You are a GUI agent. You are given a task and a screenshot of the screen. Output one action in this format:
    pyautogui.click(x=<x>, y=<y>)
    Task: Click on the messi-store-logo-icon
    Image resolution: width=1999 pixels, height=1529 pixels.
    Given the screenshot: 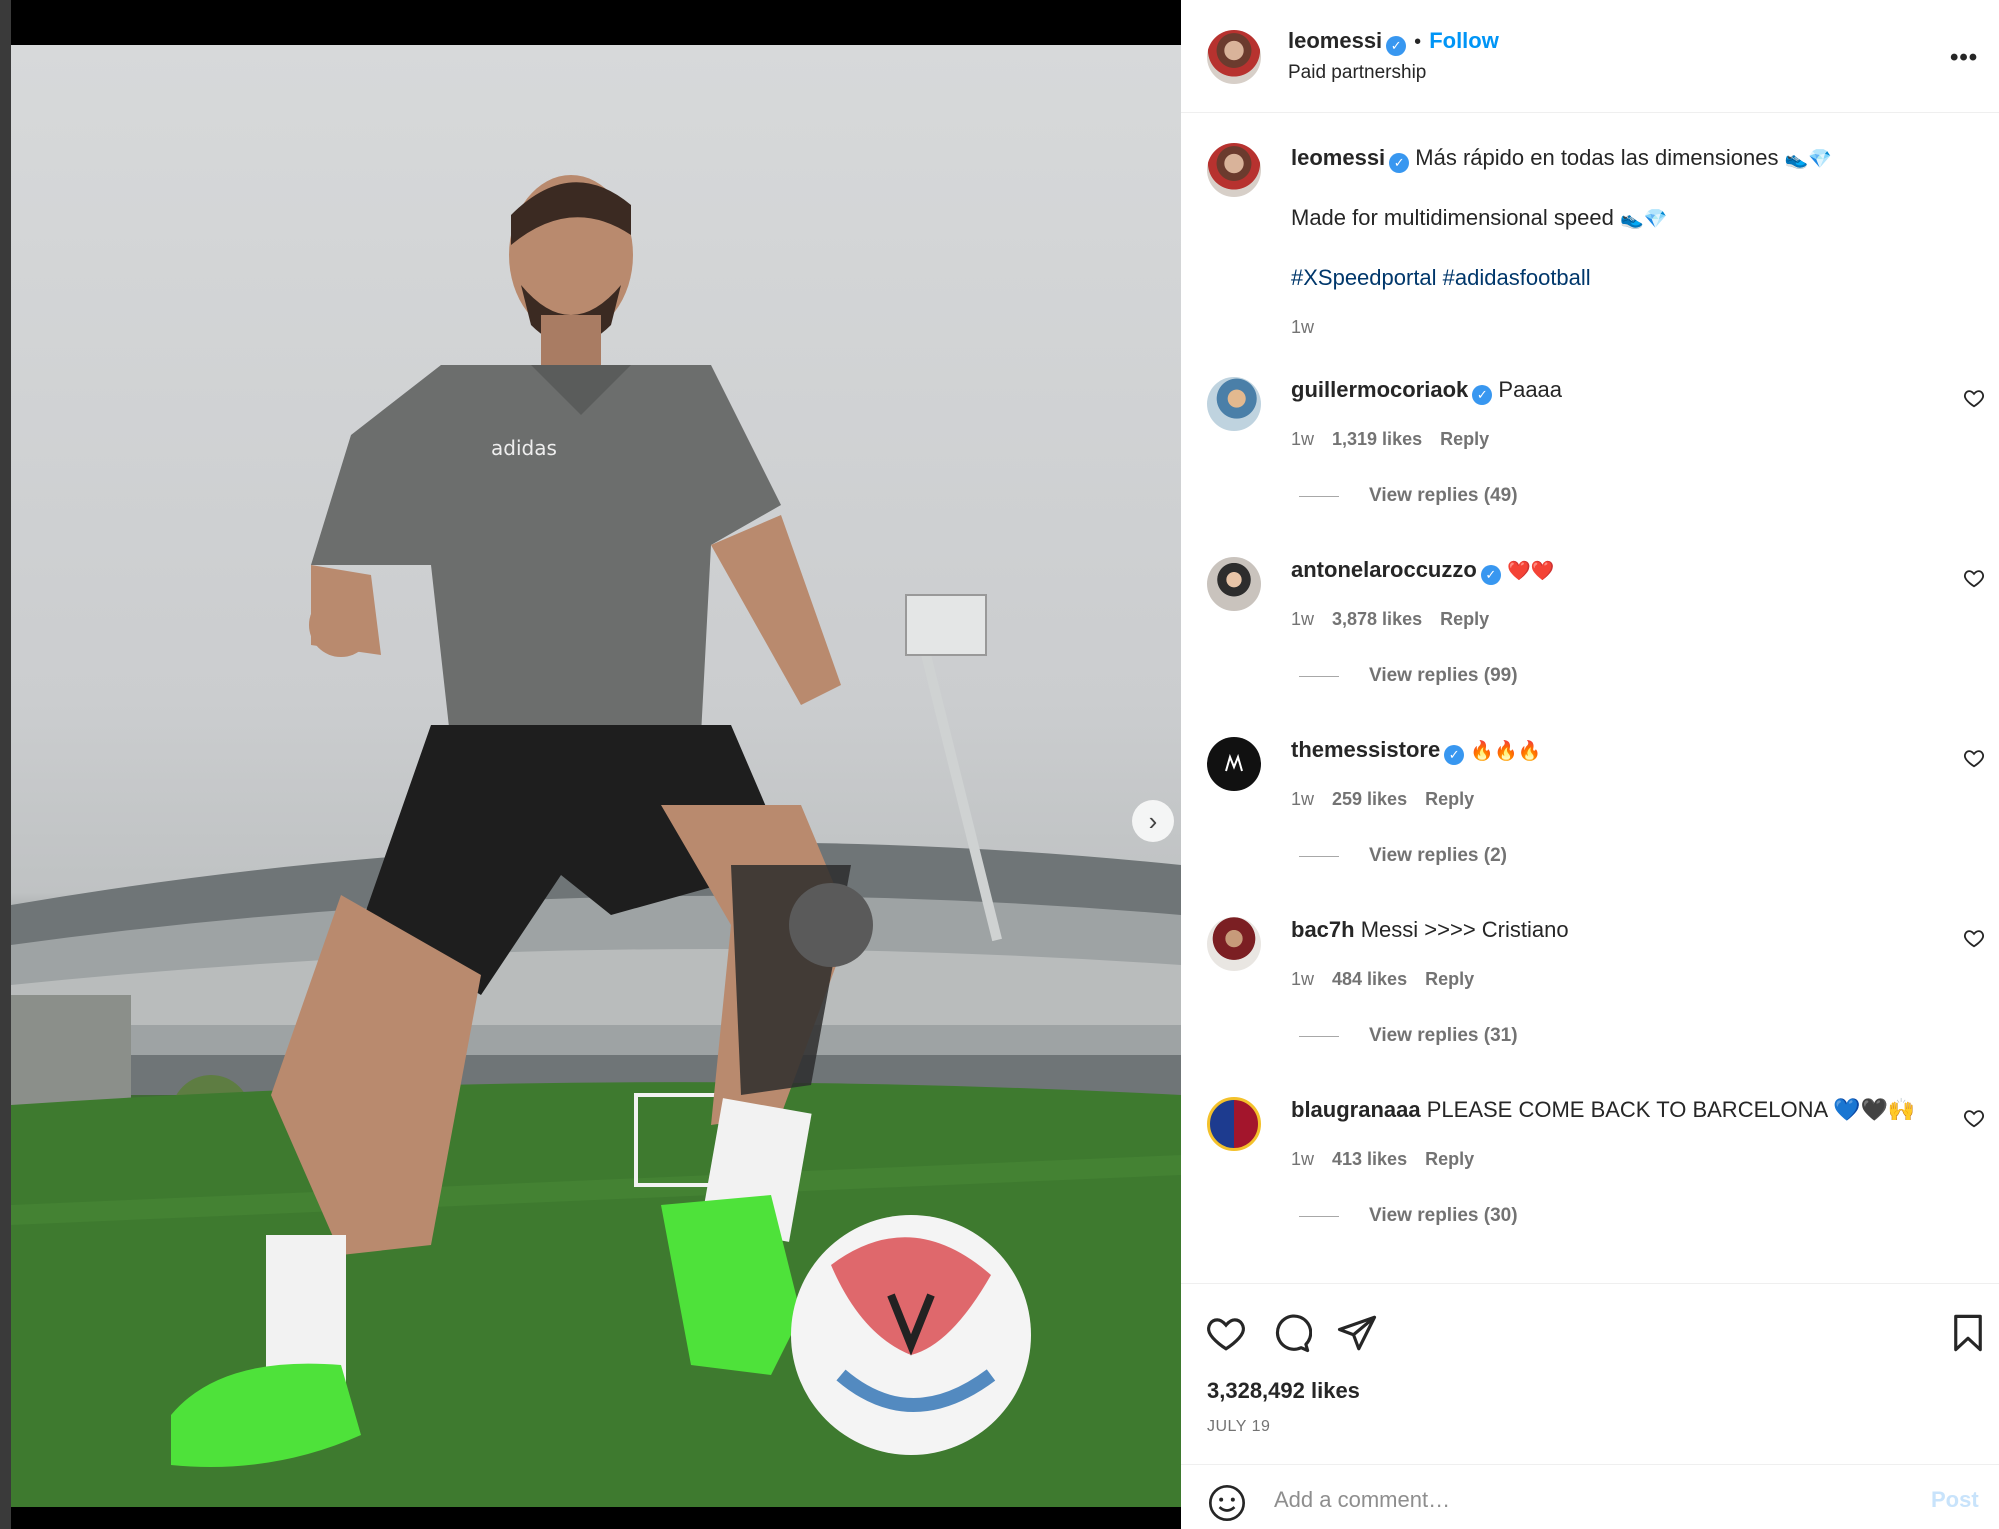 What is the action you would take?
    pyautogui.click(x=1234, y=762)
    